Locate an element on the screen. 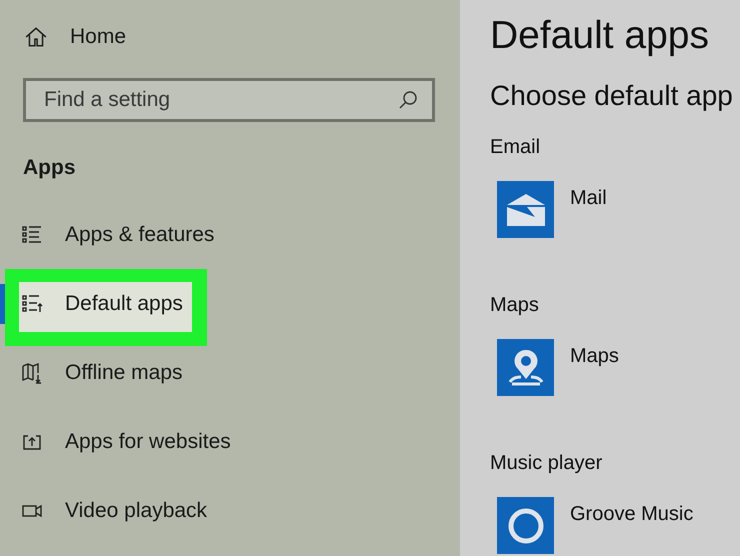 Image resolution: width=740 pixels, height=556 pixels. app-name: Mail is located at coordinates (588, 212).